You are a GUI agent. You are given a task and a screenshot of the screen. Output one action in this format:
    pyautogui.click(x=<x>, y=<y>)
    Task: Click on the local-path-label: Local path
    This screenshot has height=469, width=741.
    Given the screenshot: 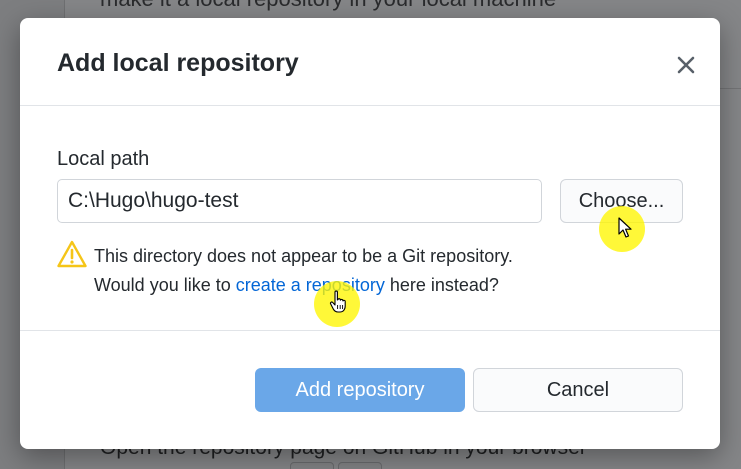 What is the action you would take?
    pyautogui.click(x=103, y=159)
    